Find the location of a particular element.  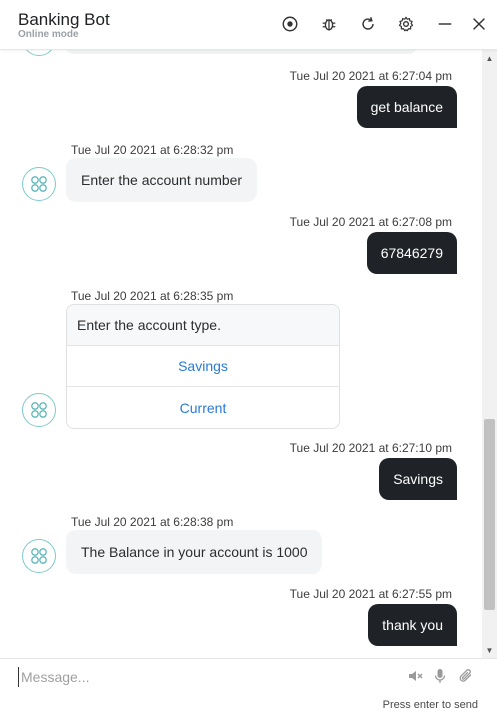

speaker-muted-icon is located at coordinates (415, 676).